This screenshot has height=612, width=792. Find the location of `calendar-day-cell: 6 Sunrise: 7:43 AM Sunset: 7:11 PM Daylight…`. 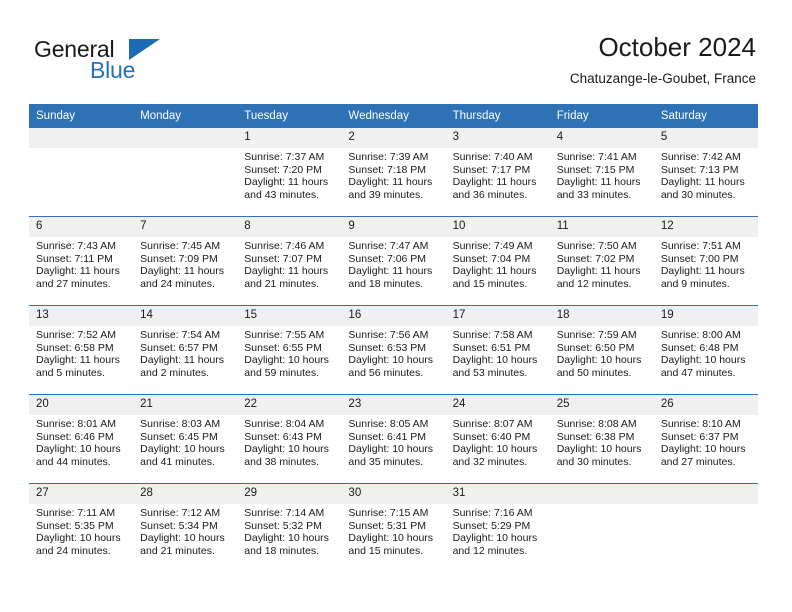

calendar-day-cell: 6 Sunrise: 7:43 AM Sunset: 7:11 PM Daylight… is located at coordinates (81, 261).